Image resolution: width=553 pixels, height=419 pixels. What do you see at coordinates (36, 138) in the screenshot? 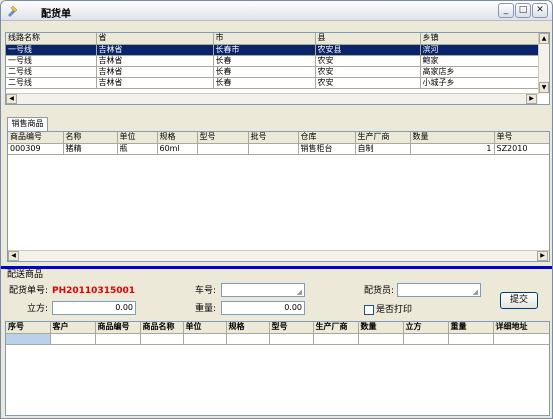
I see `product-column-header: 商品编号` at bounding box center [36, 138].